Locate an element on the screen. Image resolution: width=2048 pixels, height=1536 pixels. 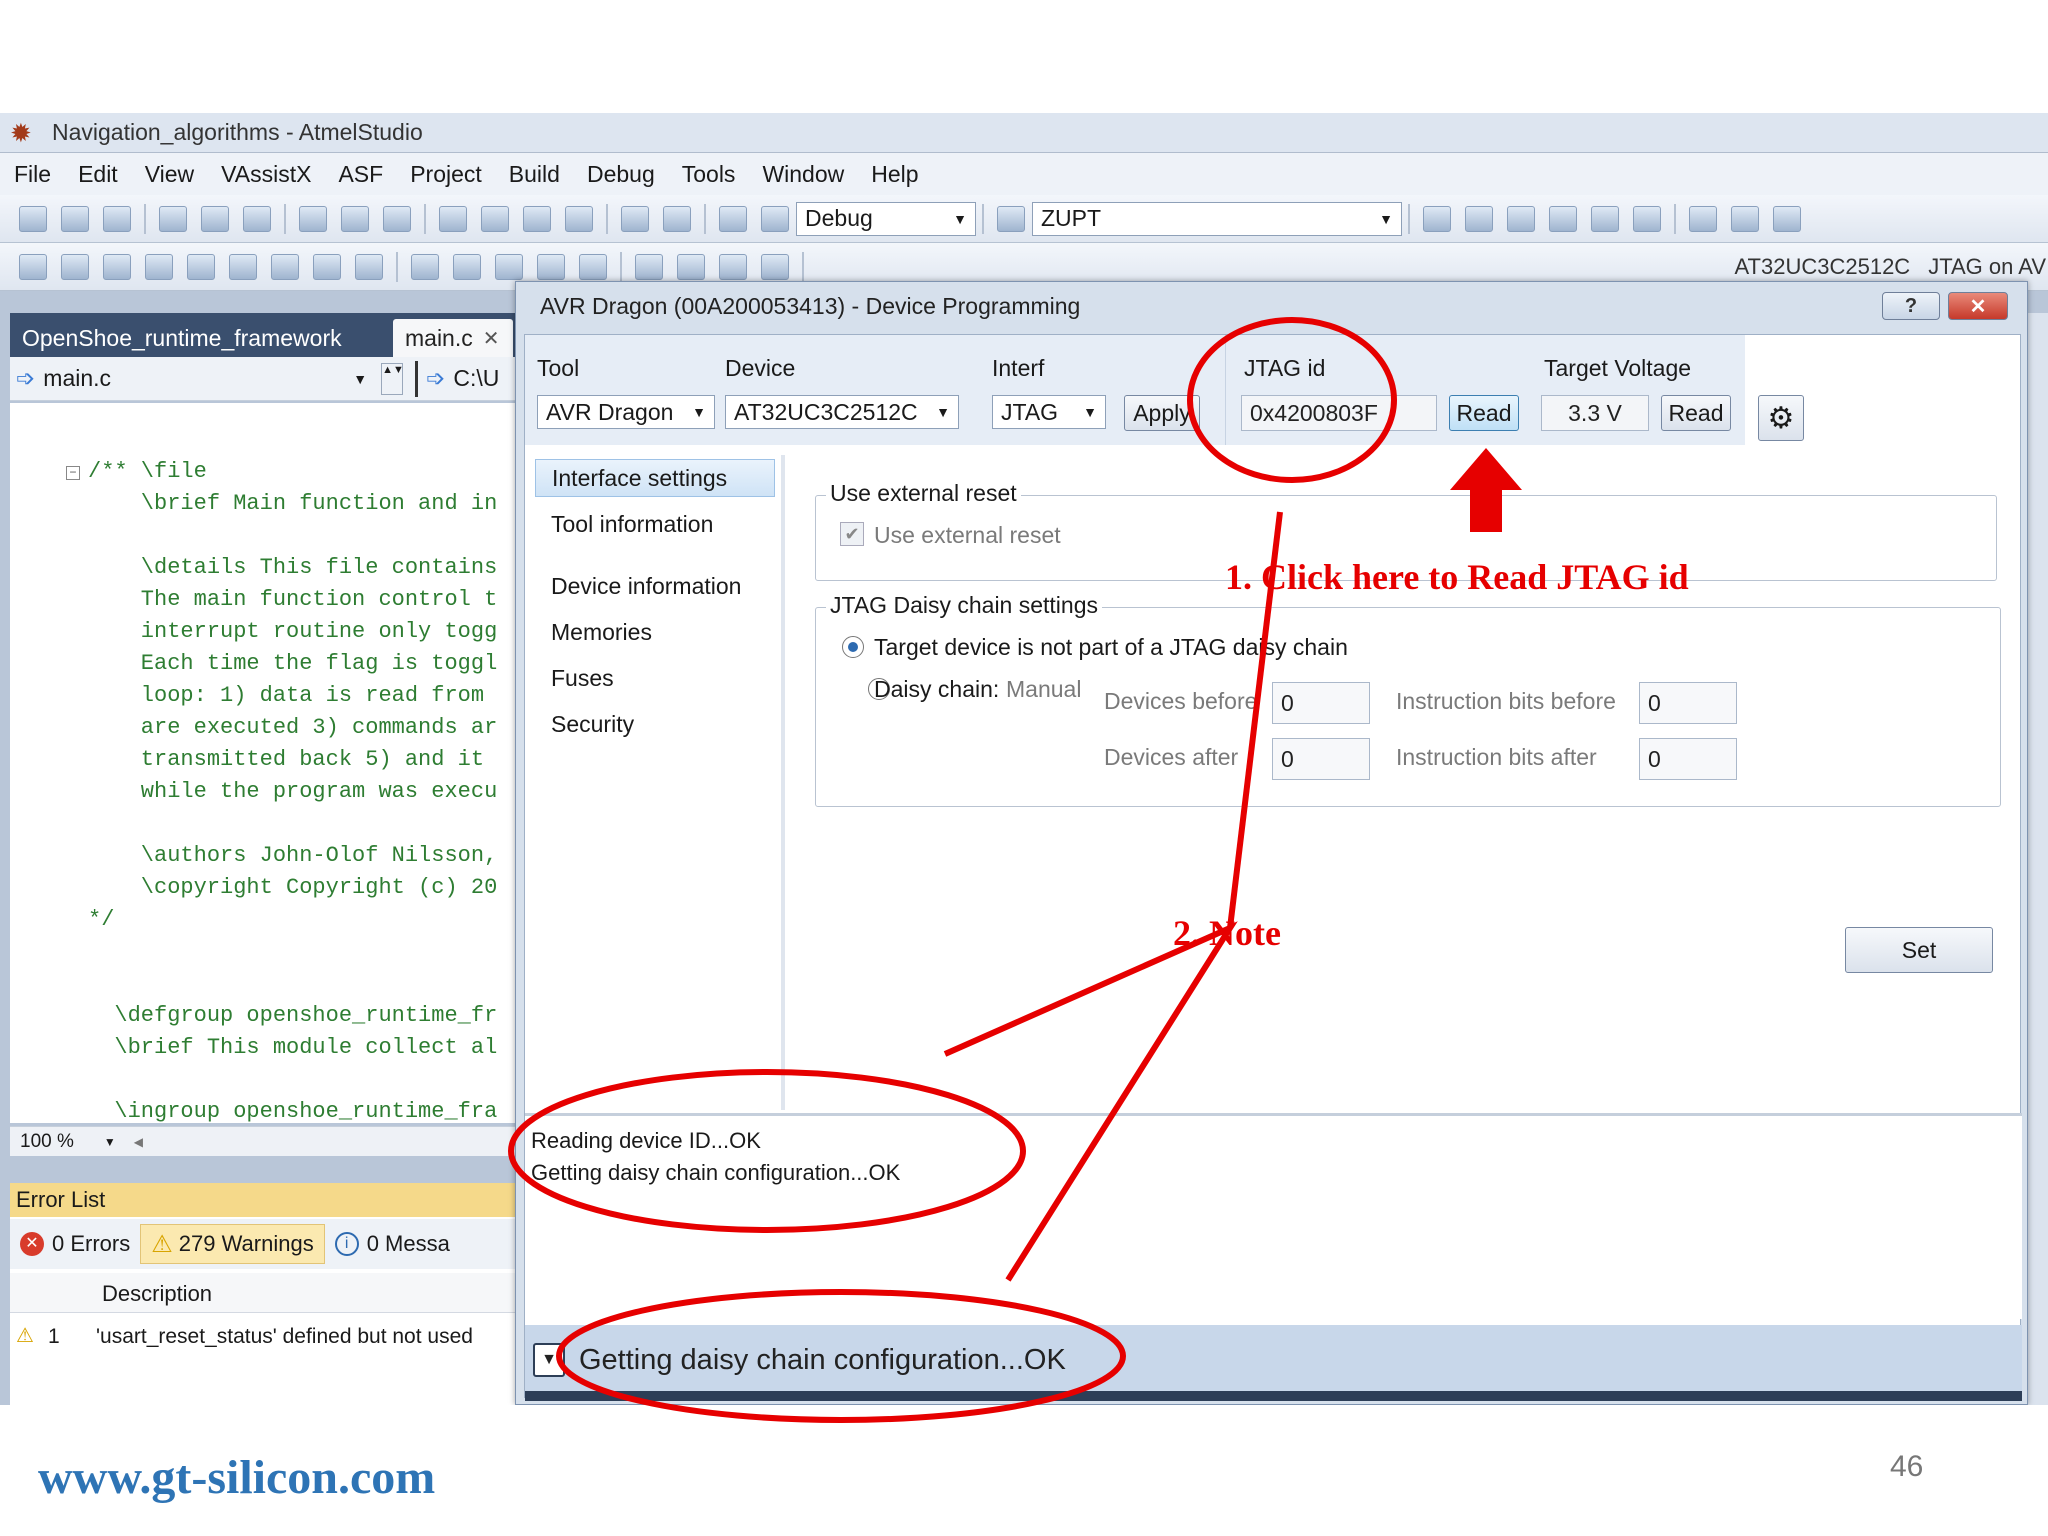
config-combo: Debug ▼ is located at coordinates (886, 218).